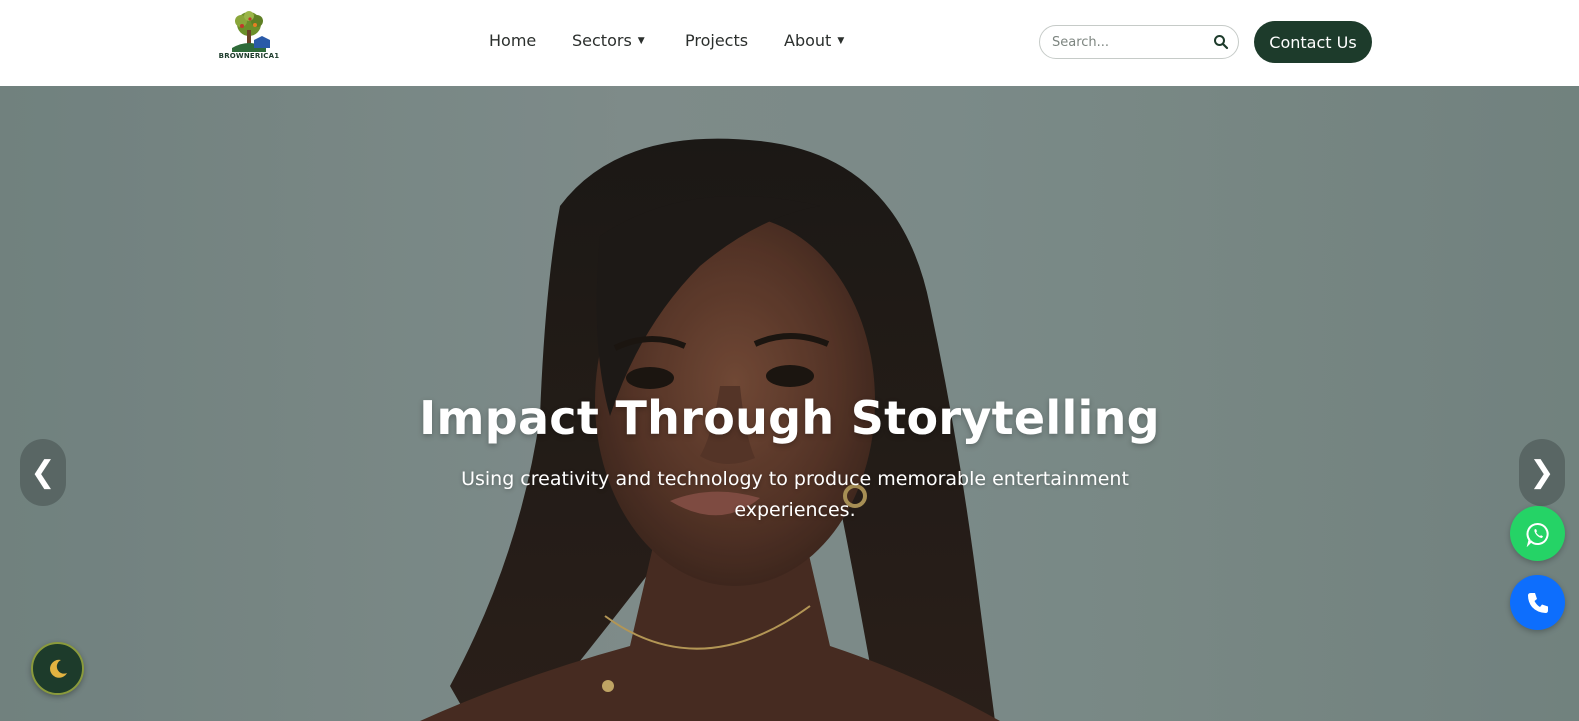 The width and height of the screenshot is (1579, 721). I want to click on phone-icon, so click(1537, 602).